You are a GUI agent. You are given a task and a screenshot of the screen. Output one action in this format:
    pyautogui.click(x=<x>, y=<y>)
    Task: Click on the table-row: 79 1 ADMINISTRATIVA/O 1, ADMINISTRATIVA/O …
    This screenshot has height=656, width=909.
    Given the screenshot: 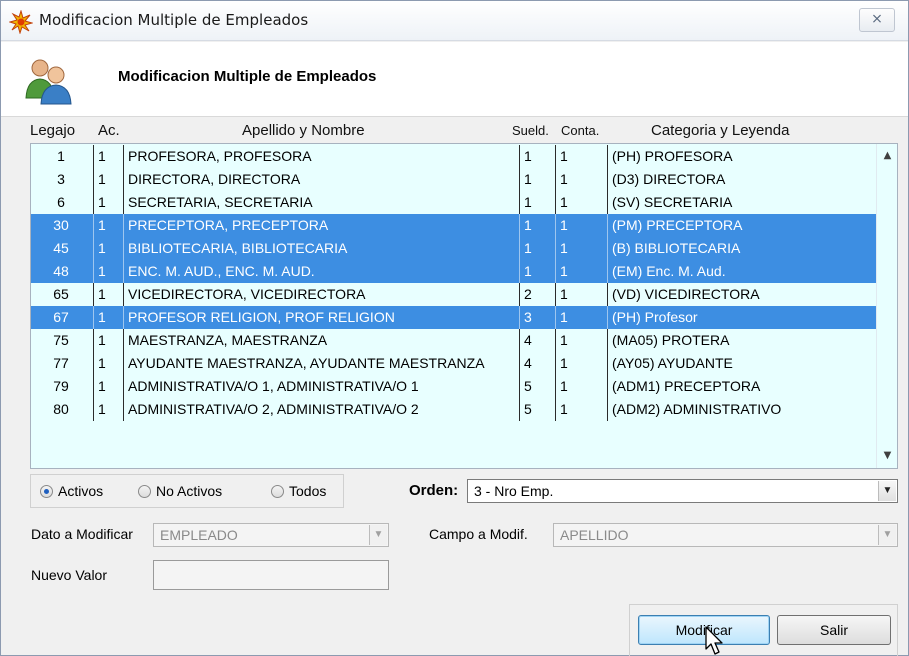 What is the action you would take?
    pyautogui.click(x=453, y=386)
    